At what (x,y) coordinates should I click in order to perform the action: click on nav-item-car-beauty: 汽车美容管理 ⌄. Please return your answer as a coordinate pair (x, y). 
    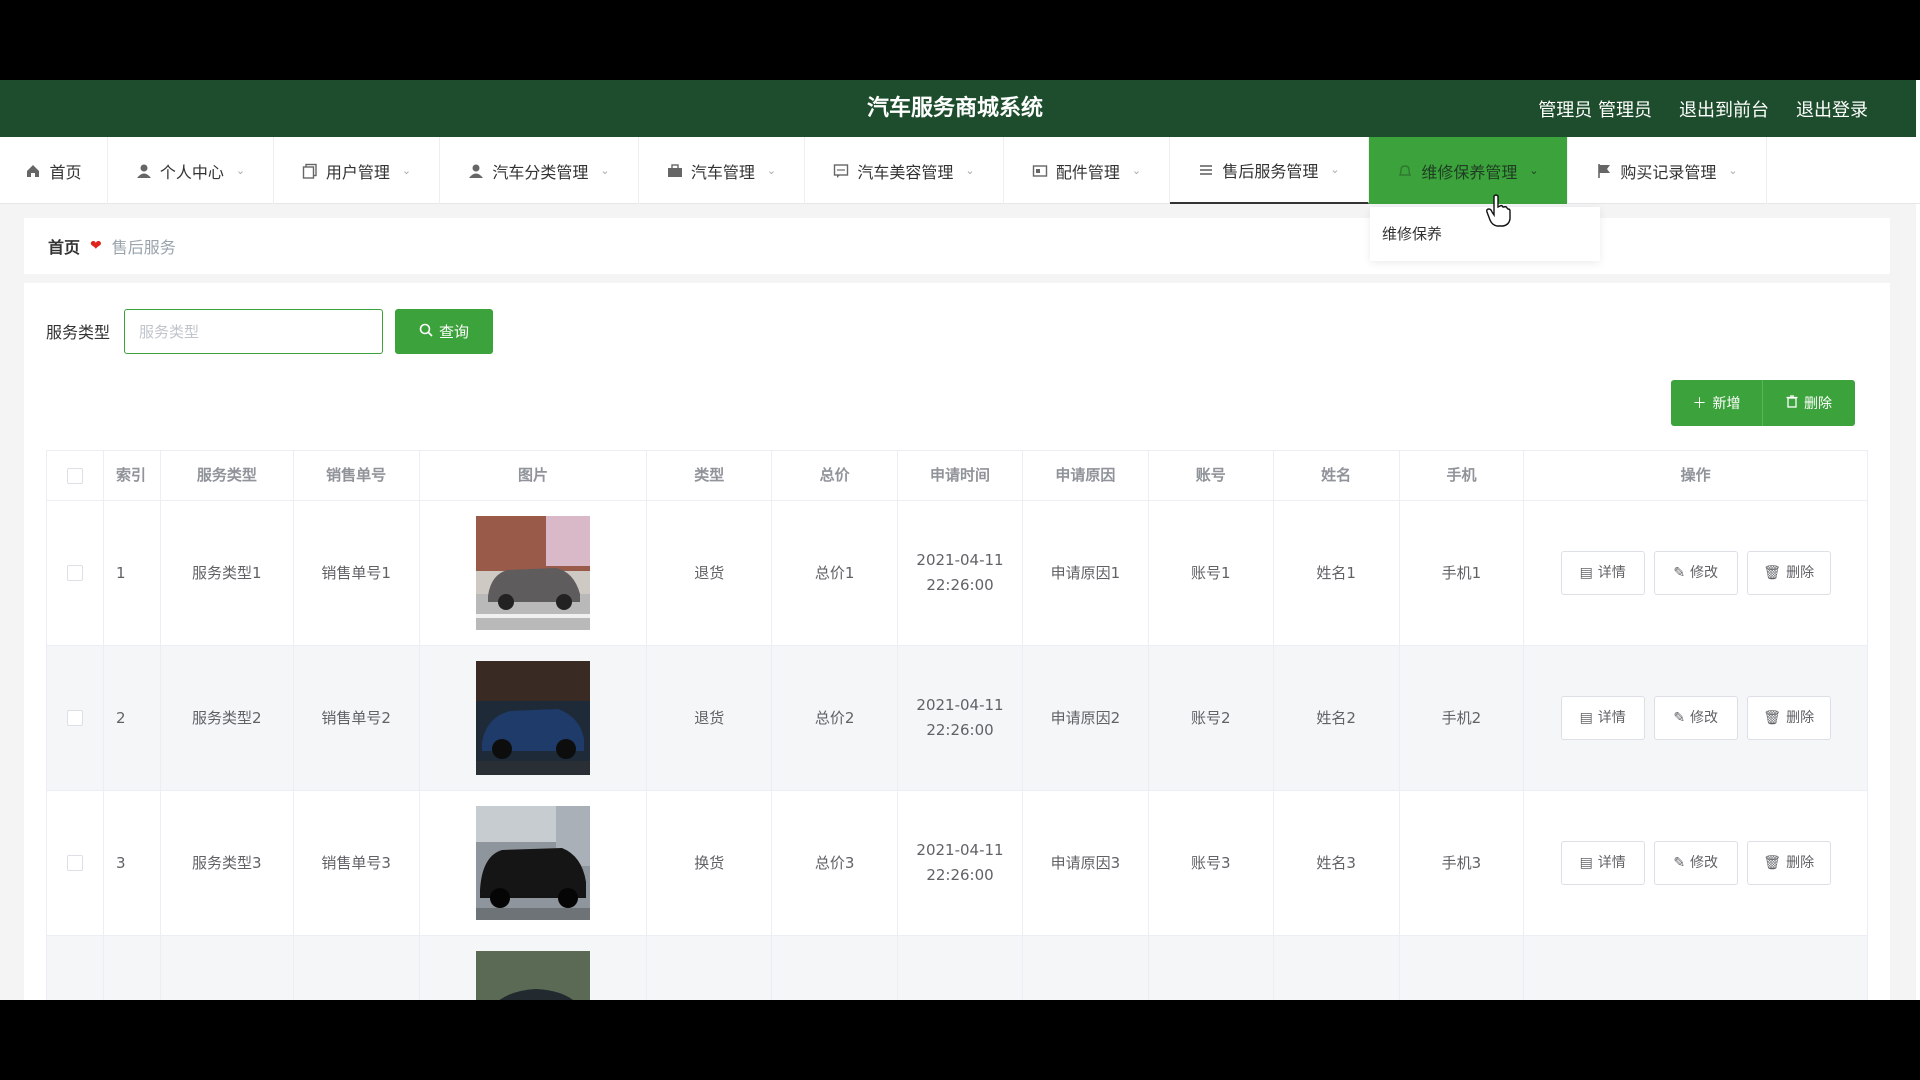
    Looking at the image, I should click on (904, 170).